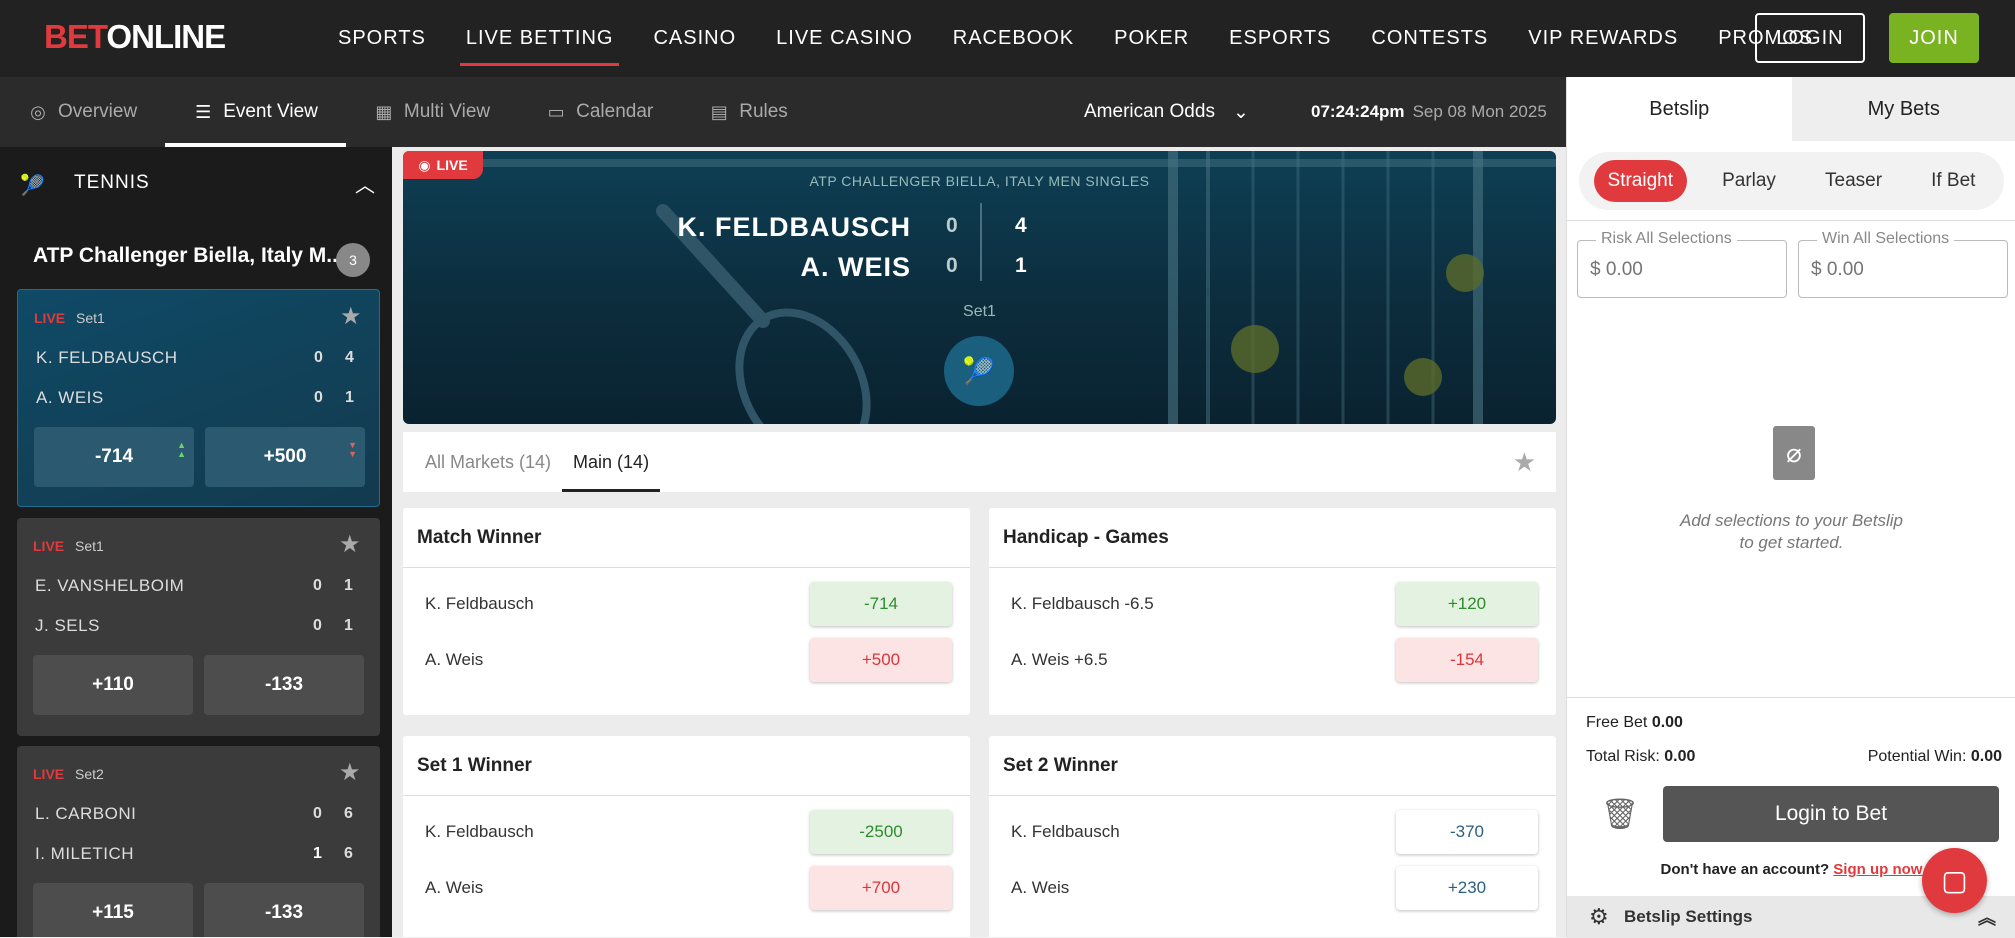 The height and width of the screenshot is (938, 2015). What do you see at coordinates (1640, 757) in the screenshot?
I see `total-risk: Total Risk: 0.00` at bounding box center [1640, 757].